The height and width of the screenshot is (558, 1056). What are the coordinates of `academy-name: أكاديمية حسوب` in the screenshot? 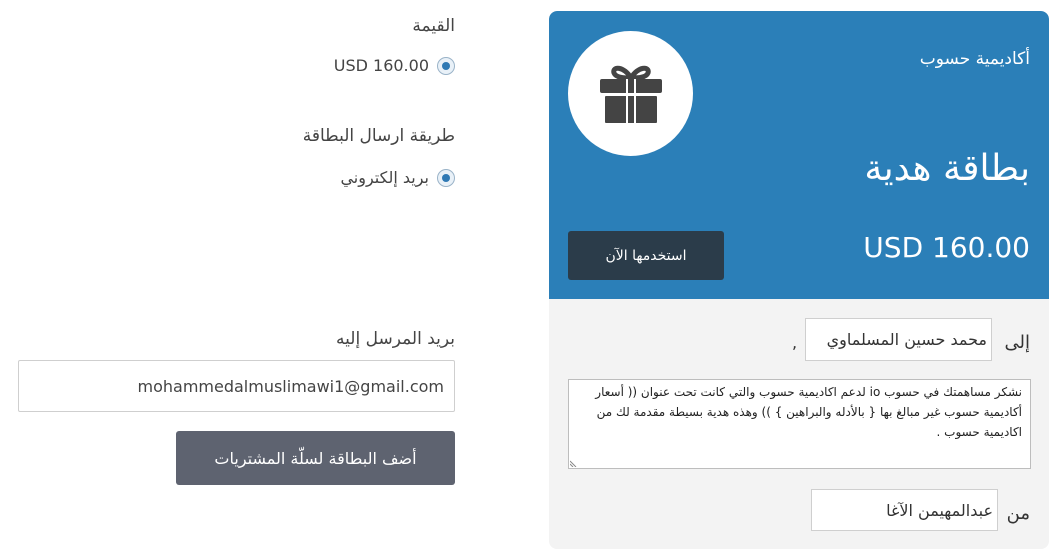 It's located at (974, 59).